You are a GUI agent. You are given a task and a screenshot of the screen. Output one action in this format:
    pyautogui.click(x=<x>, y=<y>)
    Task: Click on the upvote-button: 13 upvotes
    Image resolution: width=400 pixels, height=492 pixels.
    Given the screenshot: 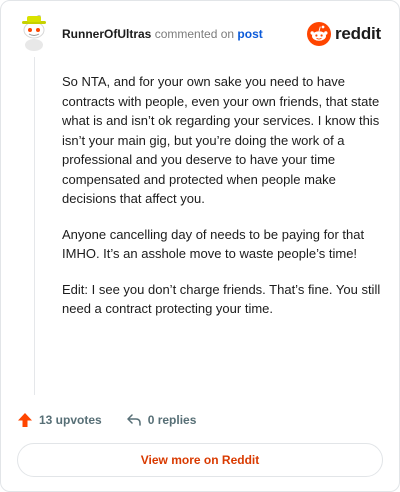 What is the action you would take?
    pyautogui.click(x=59, y=420)
    